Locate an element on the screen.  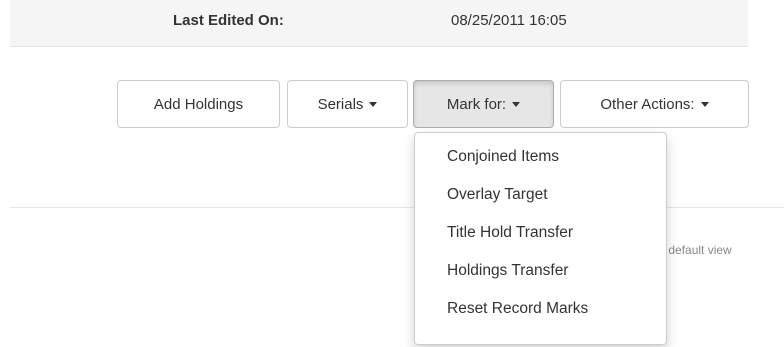
last-edited-label: Last Edited On: is located at coordinates (228, 20).